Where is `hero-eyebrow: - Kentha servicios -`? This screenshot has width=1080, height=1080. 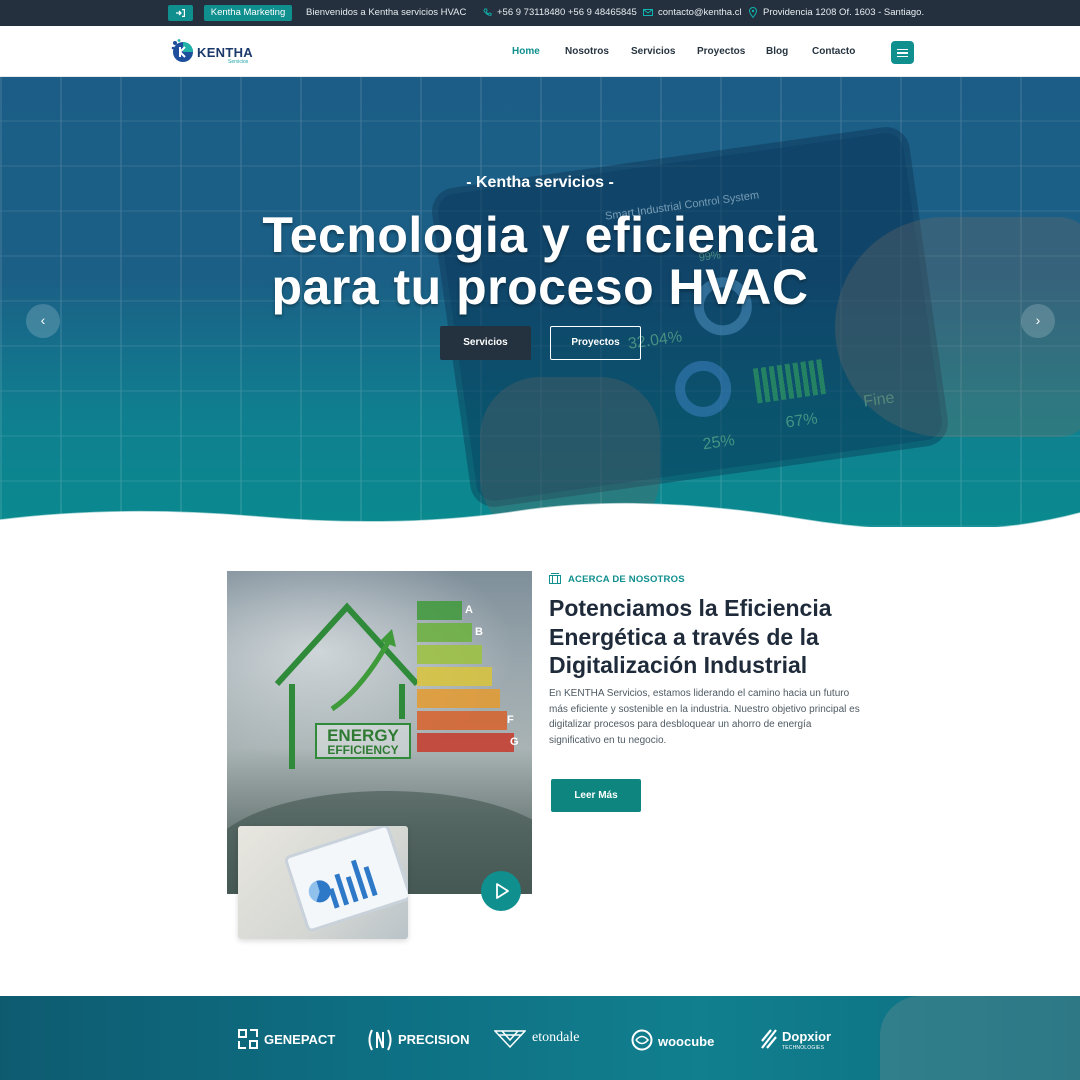 hero-eyebrow: - Kentha servicios - is located at coordinates (540, 182).